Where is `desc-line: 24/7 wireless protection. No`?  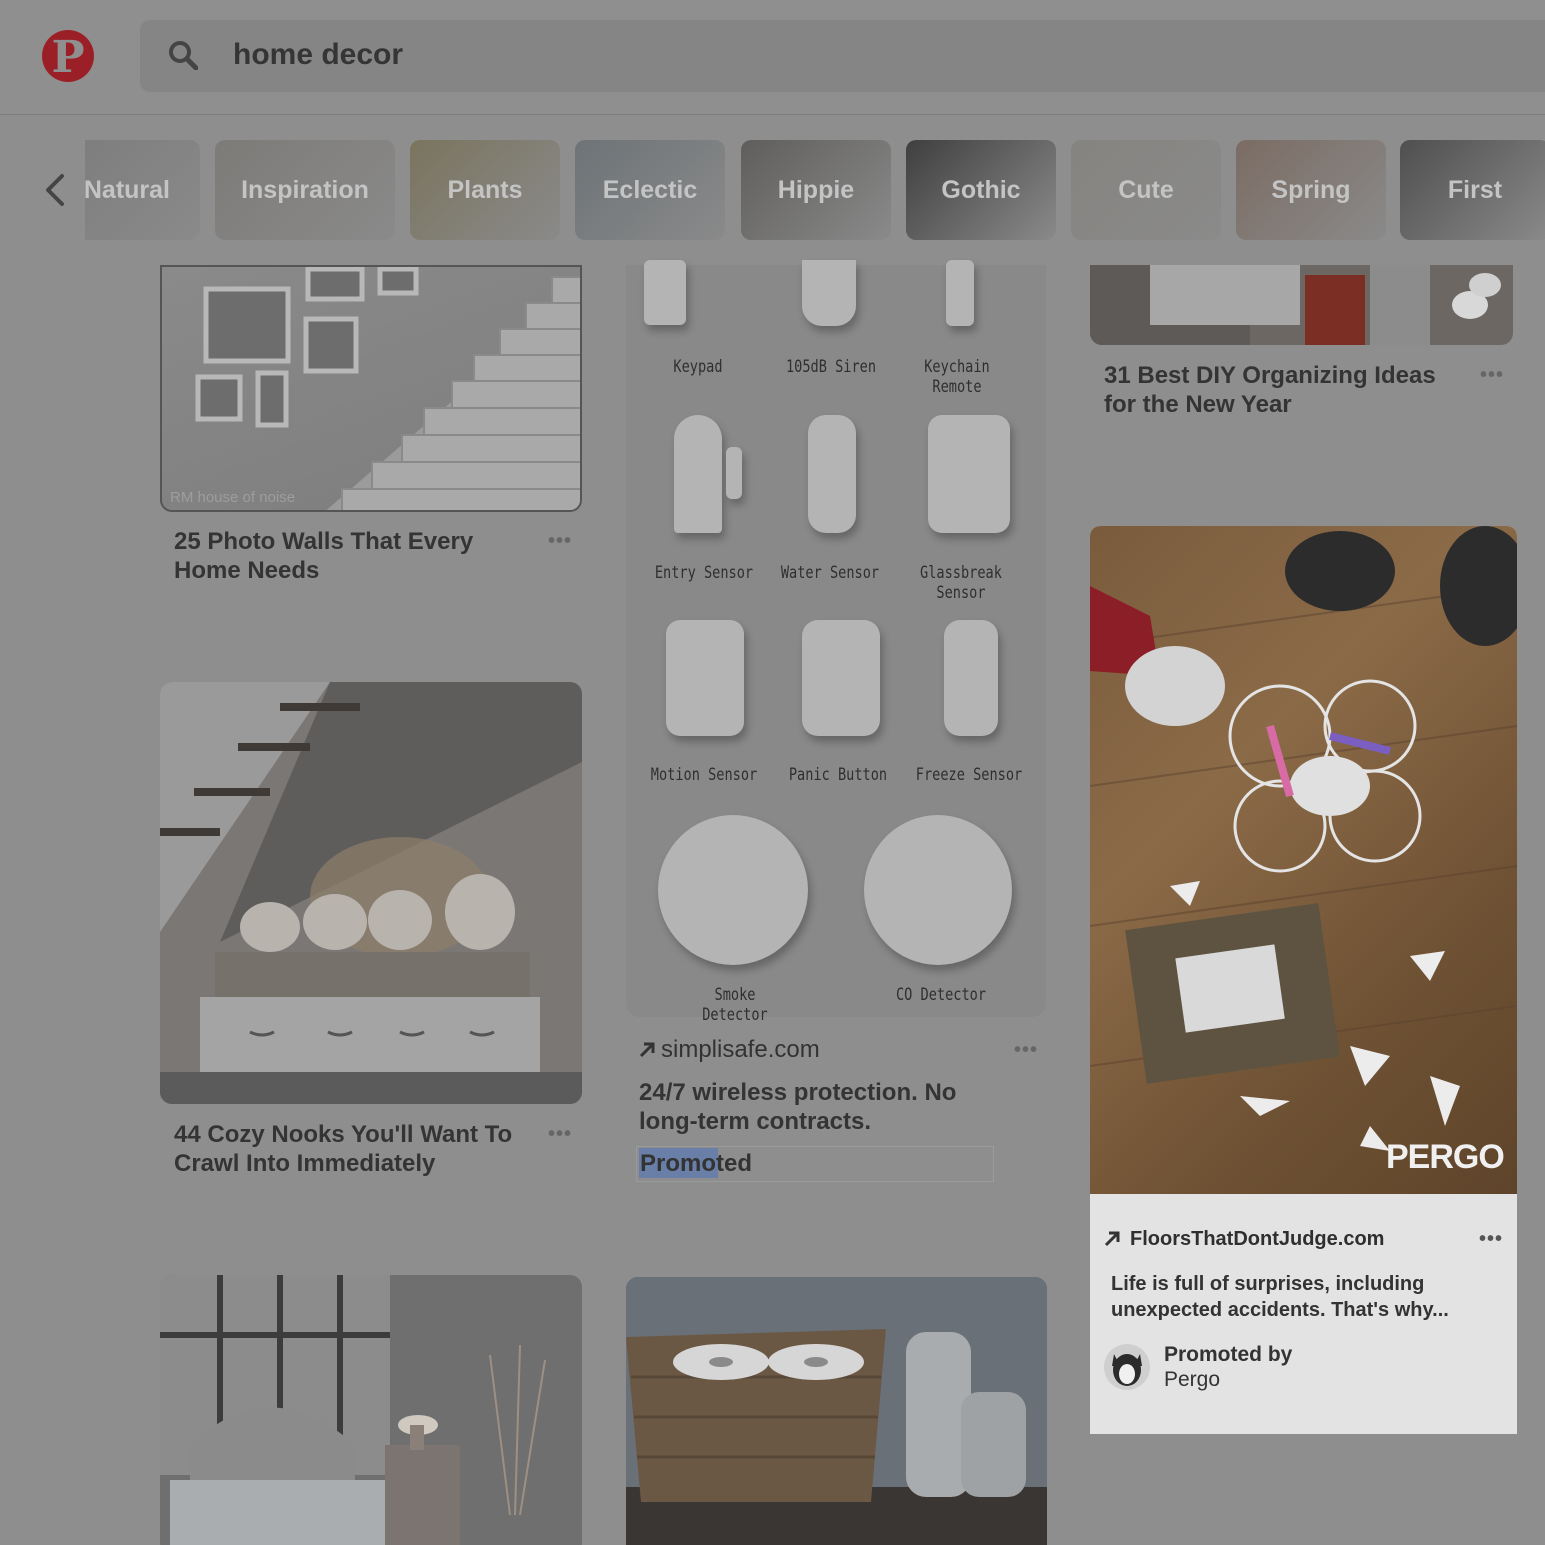
desc-line: 24/7 wireless protection. No is located at coordinates (798, 1092).